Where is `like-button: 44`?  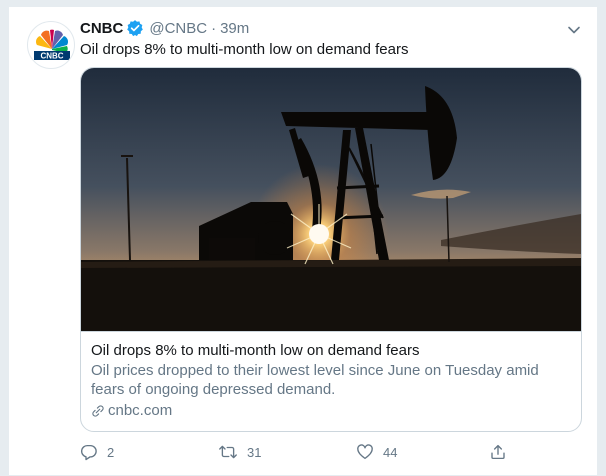
like-button: 44 is located at coordinates (376, 452).